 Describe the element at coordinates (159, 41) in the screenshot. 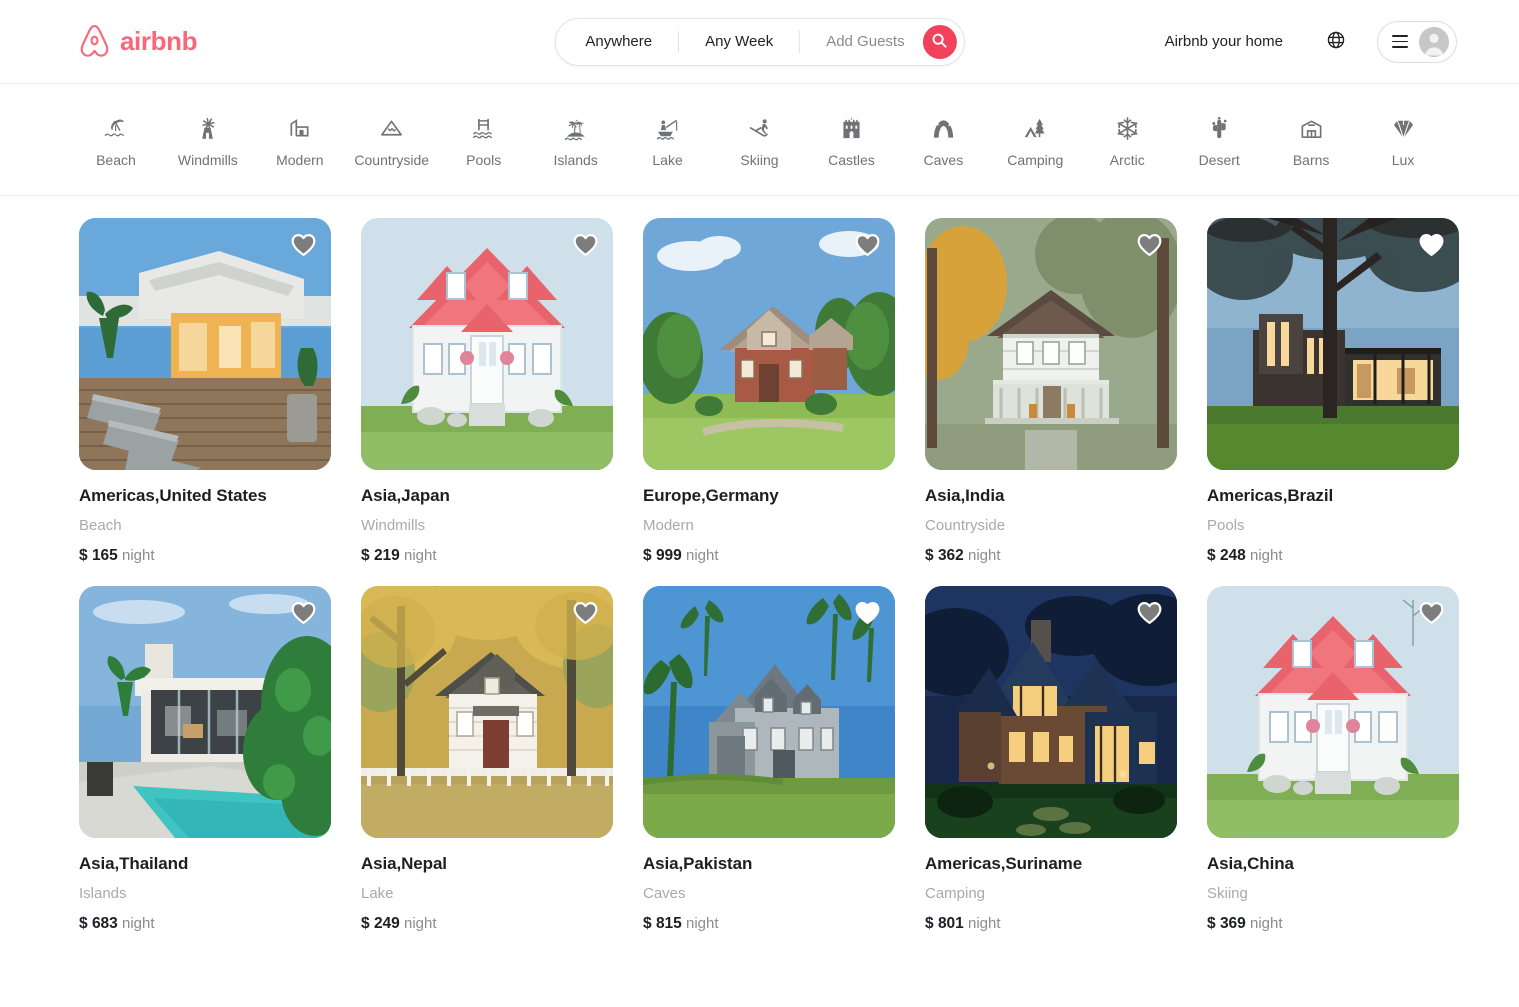

I see `brand-wordmark: airbnb` at that location.